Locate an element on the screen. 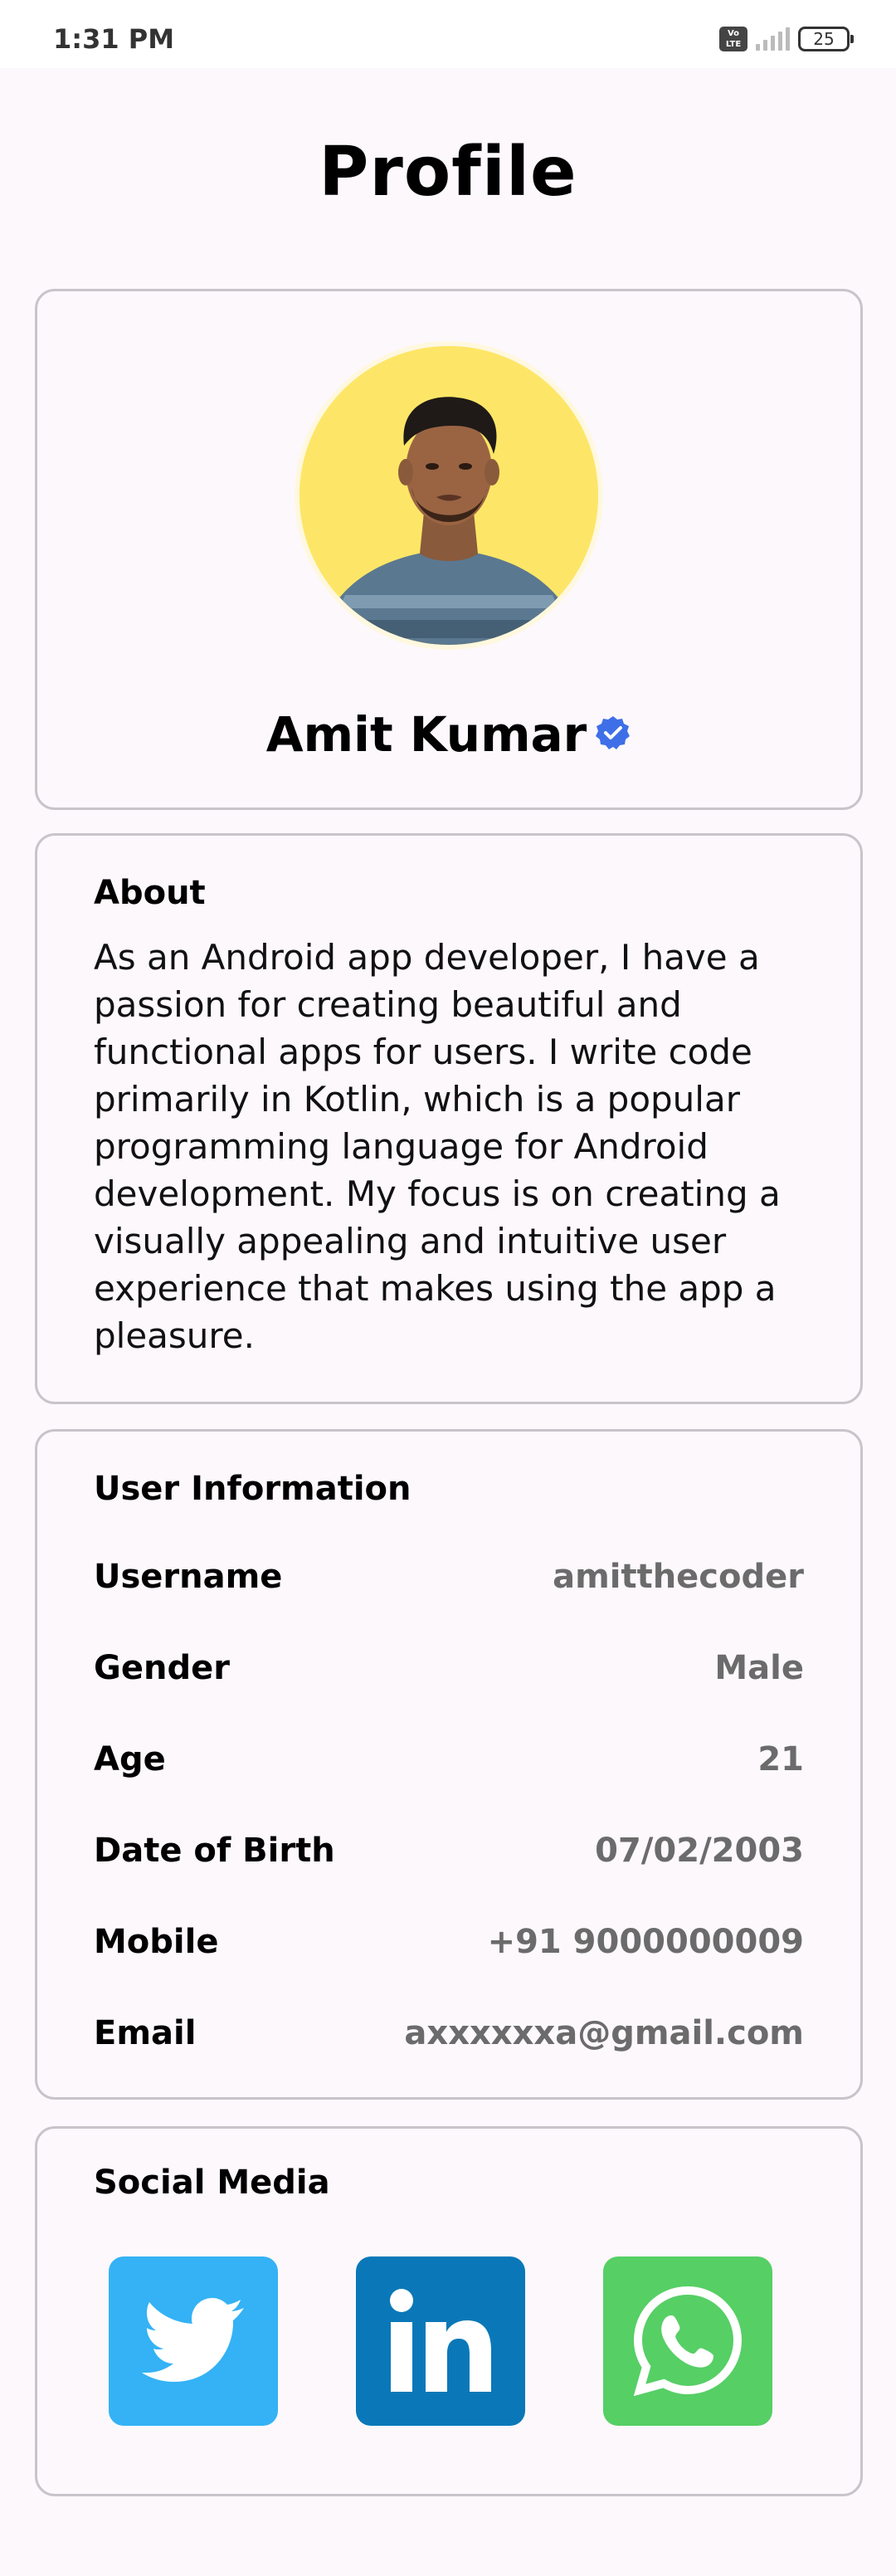 Image resolution: width=896 pixels, height=2576 pixels. linkedin-icon is located at coordinates (440, 2340).